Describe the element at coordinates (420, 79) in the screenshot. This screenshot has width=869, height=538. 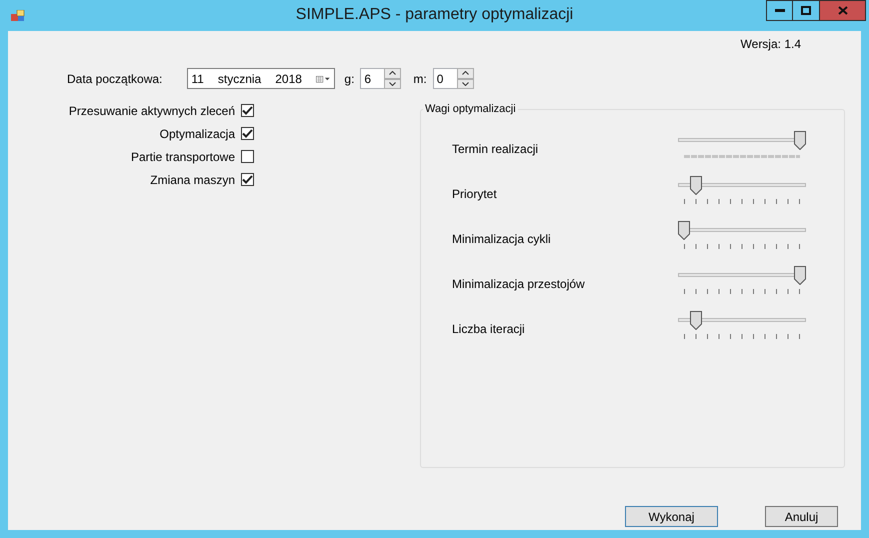
I see `minute-label: m:` at that location.